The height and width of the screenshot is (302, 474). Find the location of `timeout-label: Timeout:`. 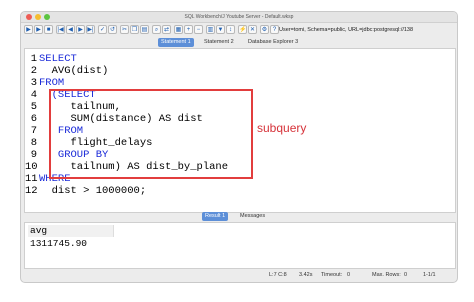

timeout-label: Timeout: is located at coordinates (332, 275).